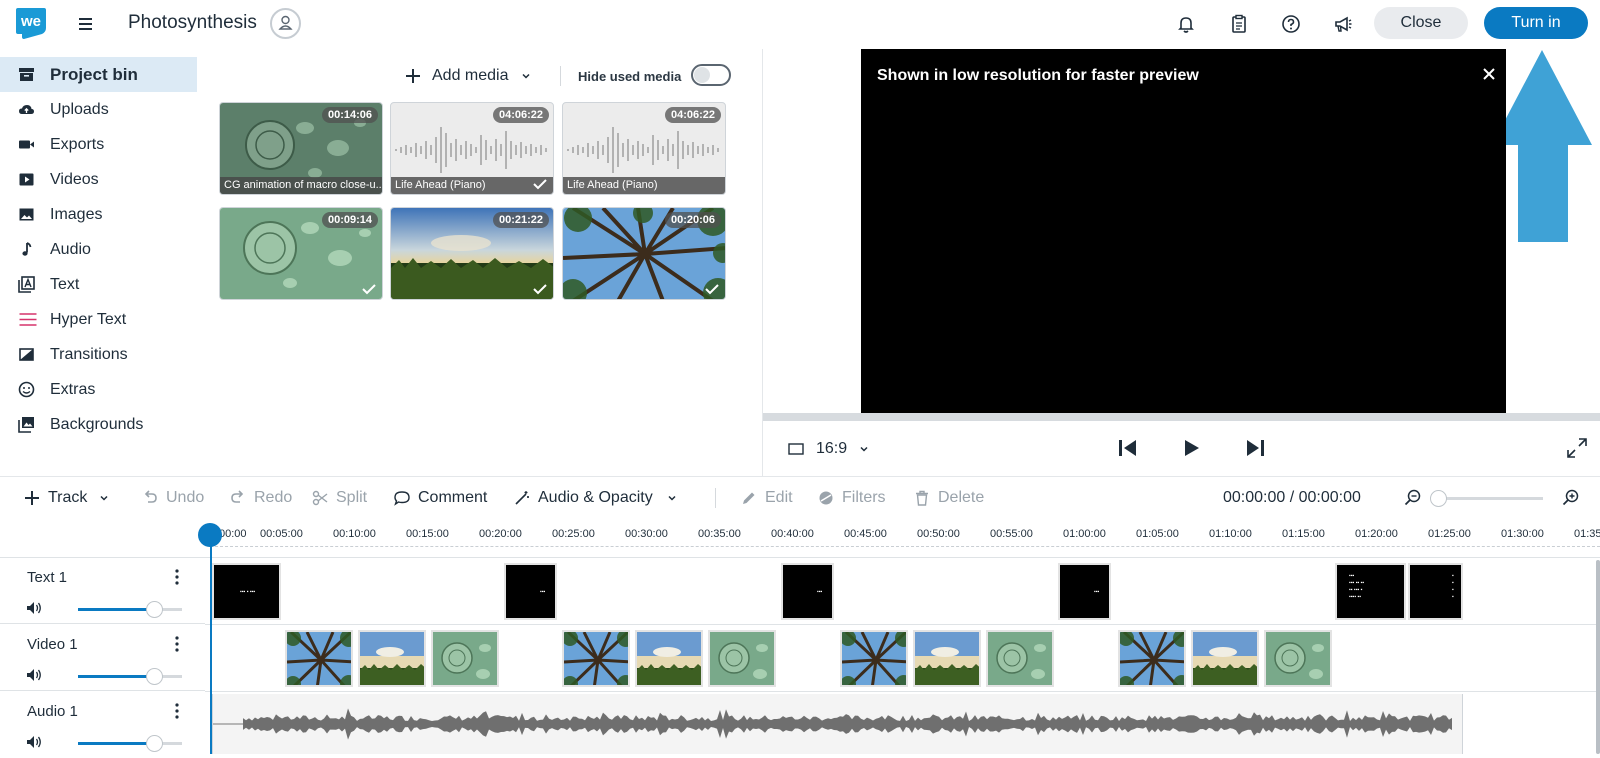 The image size is (1600, 758). I want to click on sidebar-item-uploads: Uploads, so click(98, 109).